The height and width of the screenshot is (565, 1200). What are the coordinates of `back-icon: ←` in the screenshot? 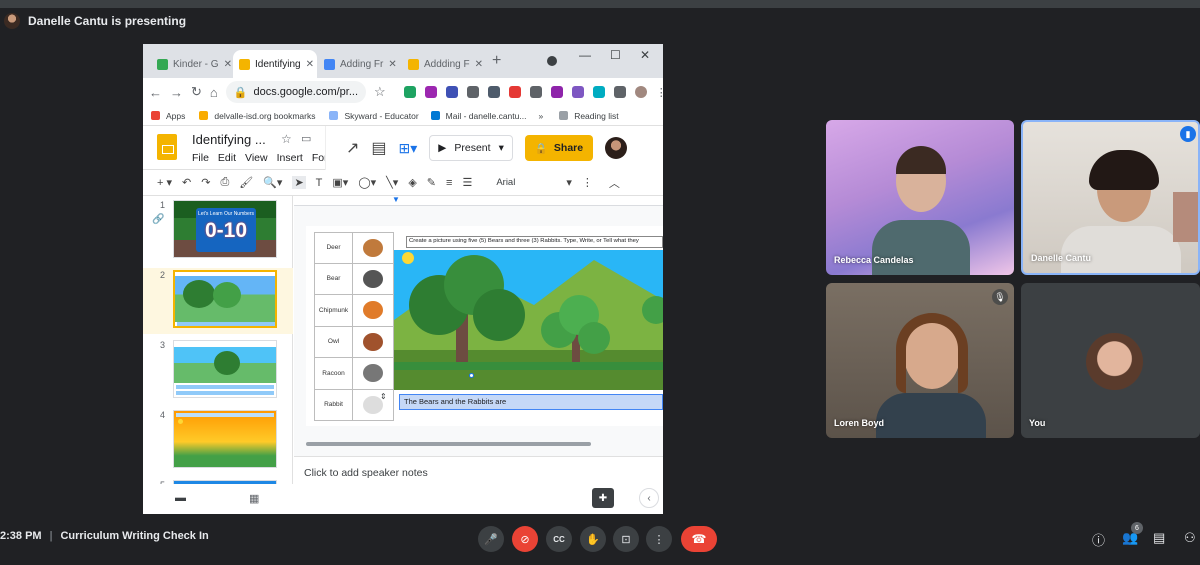 It's located at (155, 92).